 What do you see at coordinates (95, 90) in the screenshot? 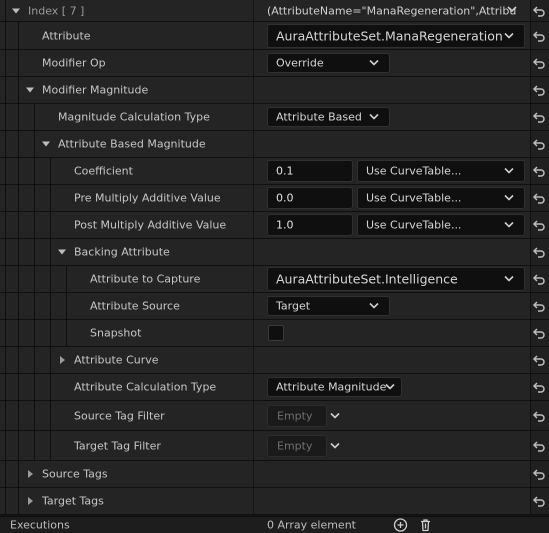
I see `modifier-magnitude-label: Modifier Magnitude` at bounding box center [95, 90].